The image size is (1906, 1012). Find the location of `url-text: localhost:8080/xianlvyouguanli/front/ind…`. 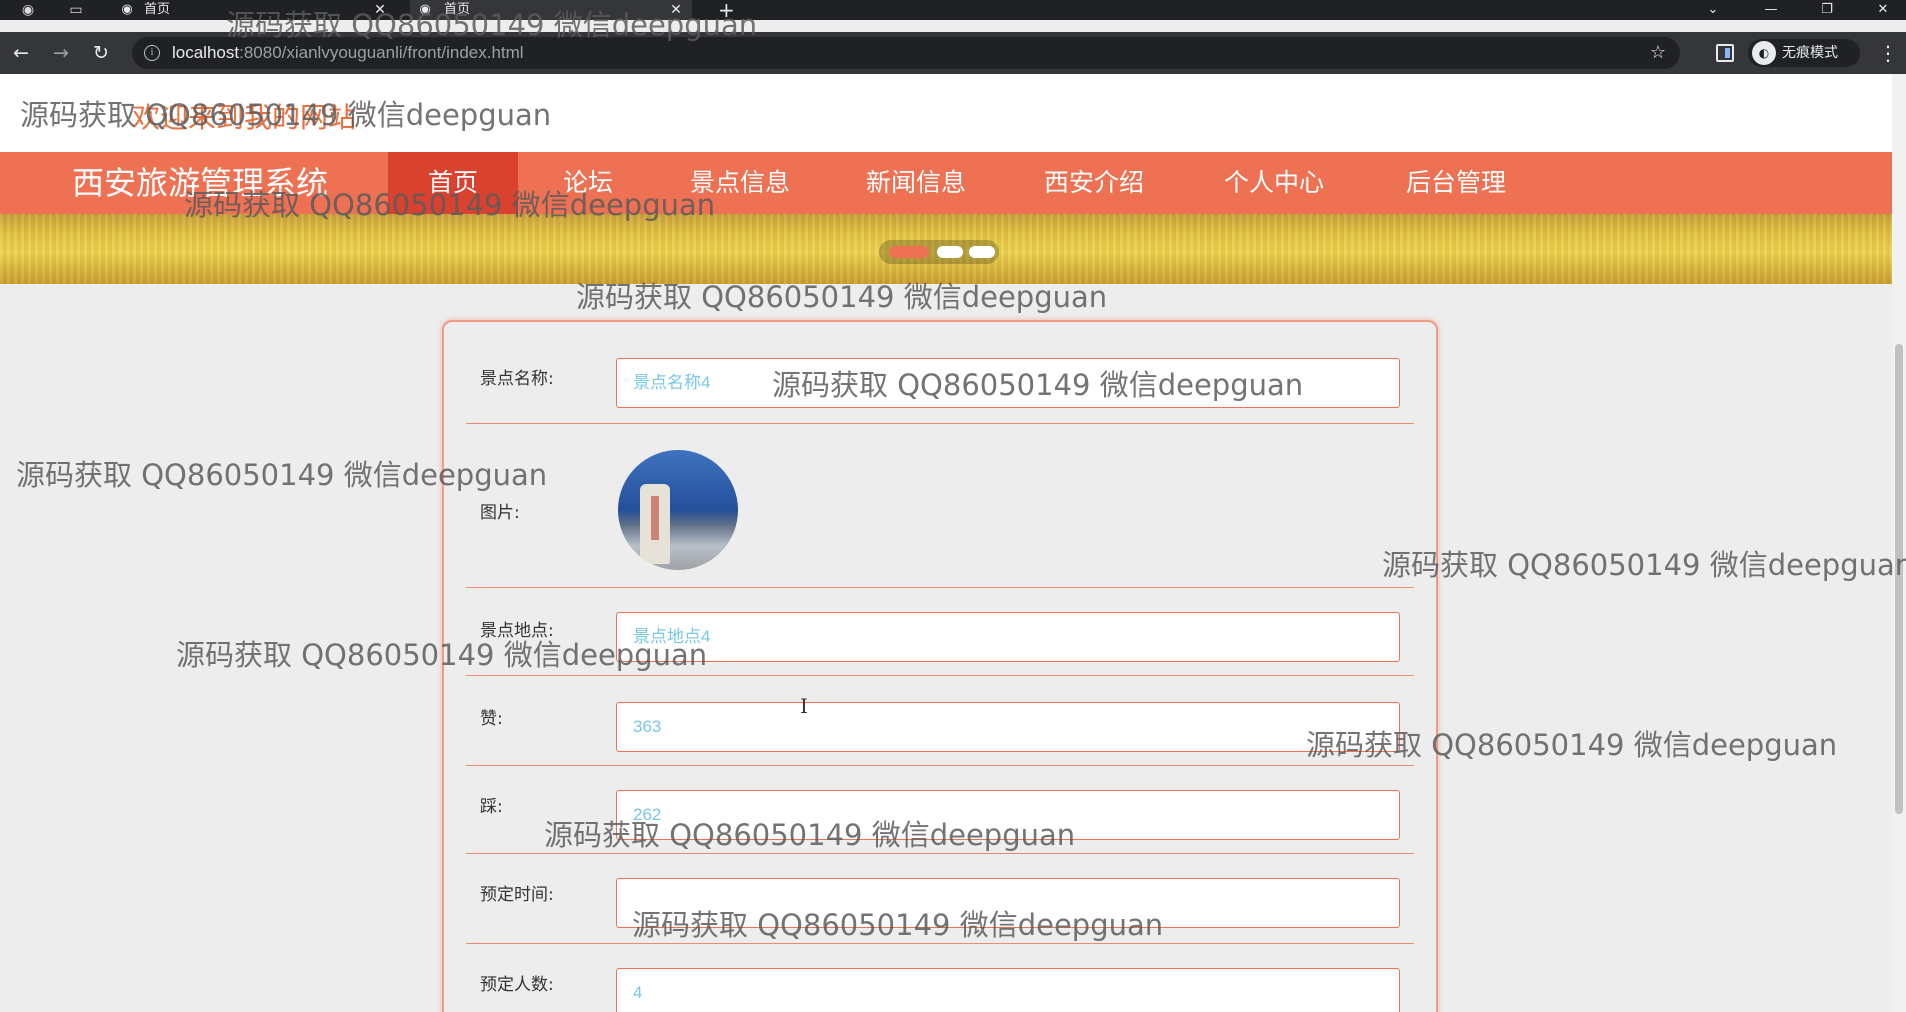

url-text: localhost:8080/xianlvyouguanli/front/ind… is located at coordinates (348, 53).